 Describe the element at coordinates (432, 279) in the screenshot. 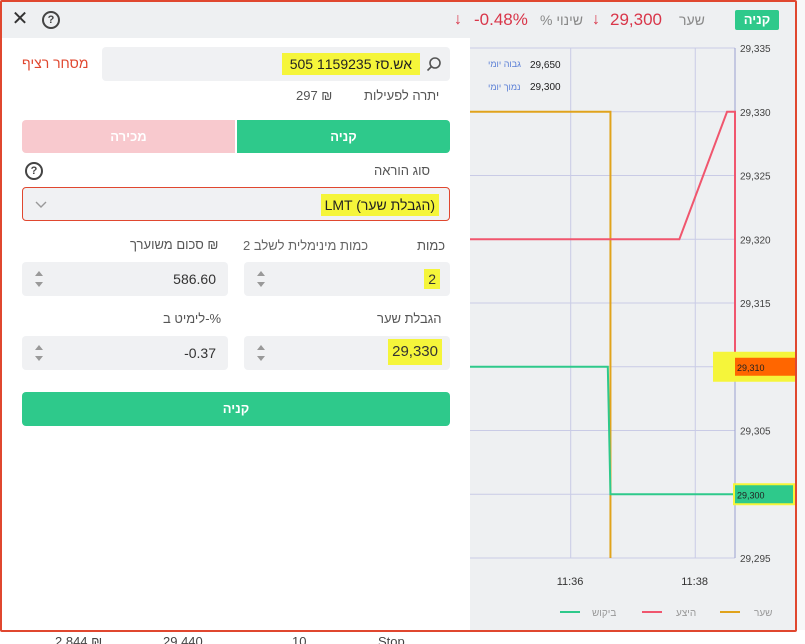

I see `quantity-value: 2` at that location.